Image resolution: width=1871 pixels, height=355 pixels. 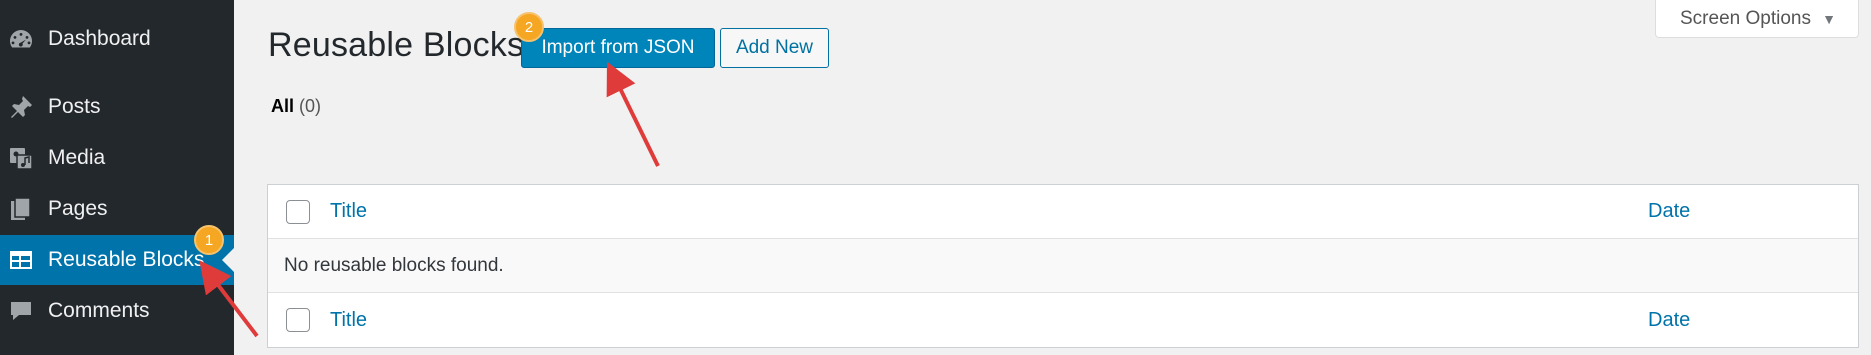 What do you see at coordinates (1829, 19) in the screenshot?
I see `caret-down-icon: ▼` at bounding box center [1829, 19].